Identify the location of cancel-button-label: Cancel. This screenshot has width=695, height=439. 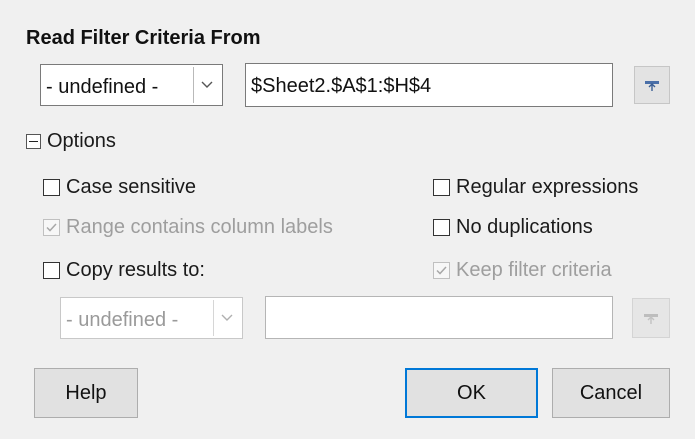
(611, 392).